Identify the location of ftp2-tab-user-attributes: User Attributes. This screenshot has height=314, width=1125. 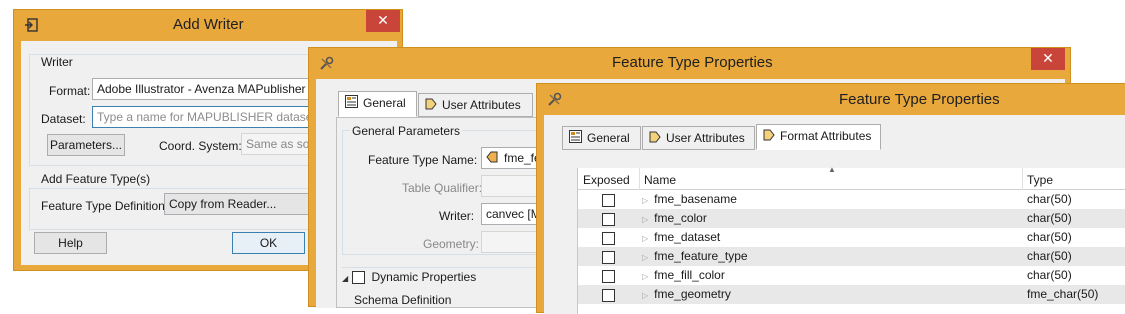
(698, 138).